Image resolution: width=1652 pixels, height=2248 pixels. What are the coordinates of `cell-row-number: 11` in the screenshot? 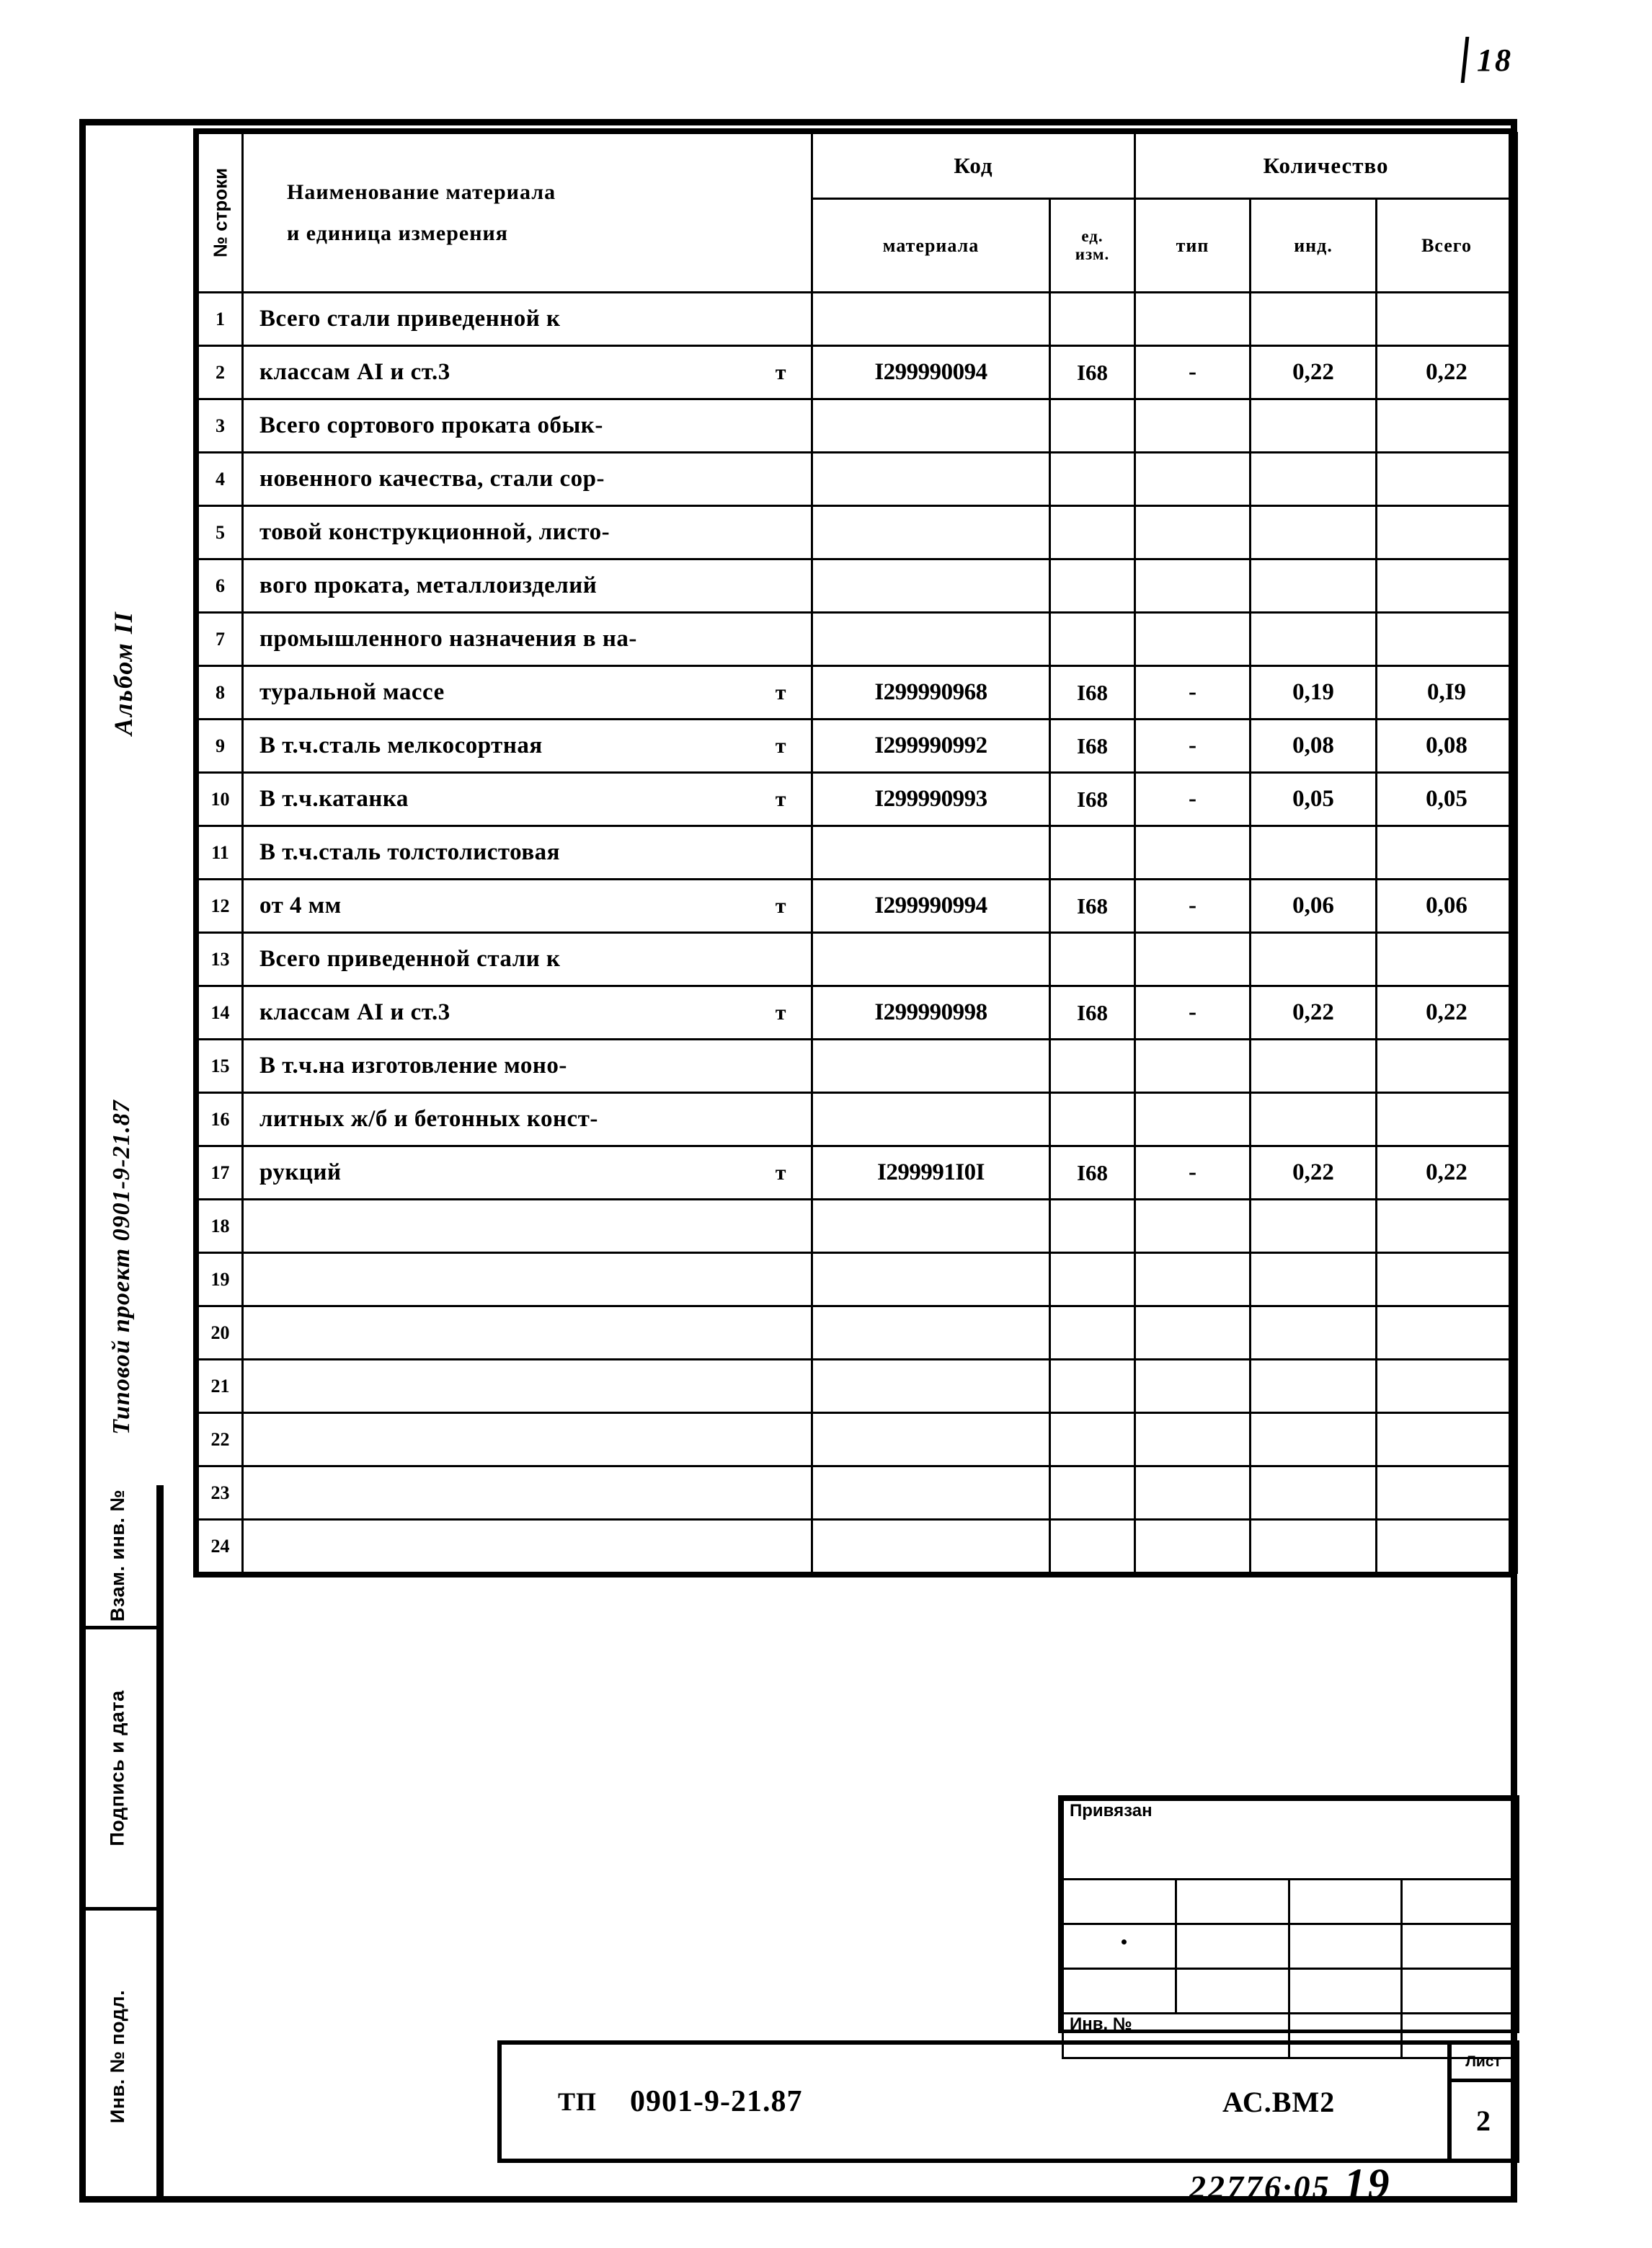 It's located at (220, 853).